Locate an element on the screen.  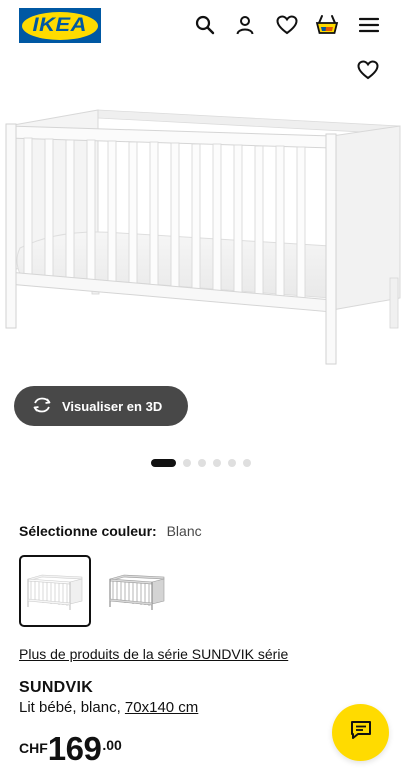
product-price: CHF 169 .00 is located at coordinates (70, 748).